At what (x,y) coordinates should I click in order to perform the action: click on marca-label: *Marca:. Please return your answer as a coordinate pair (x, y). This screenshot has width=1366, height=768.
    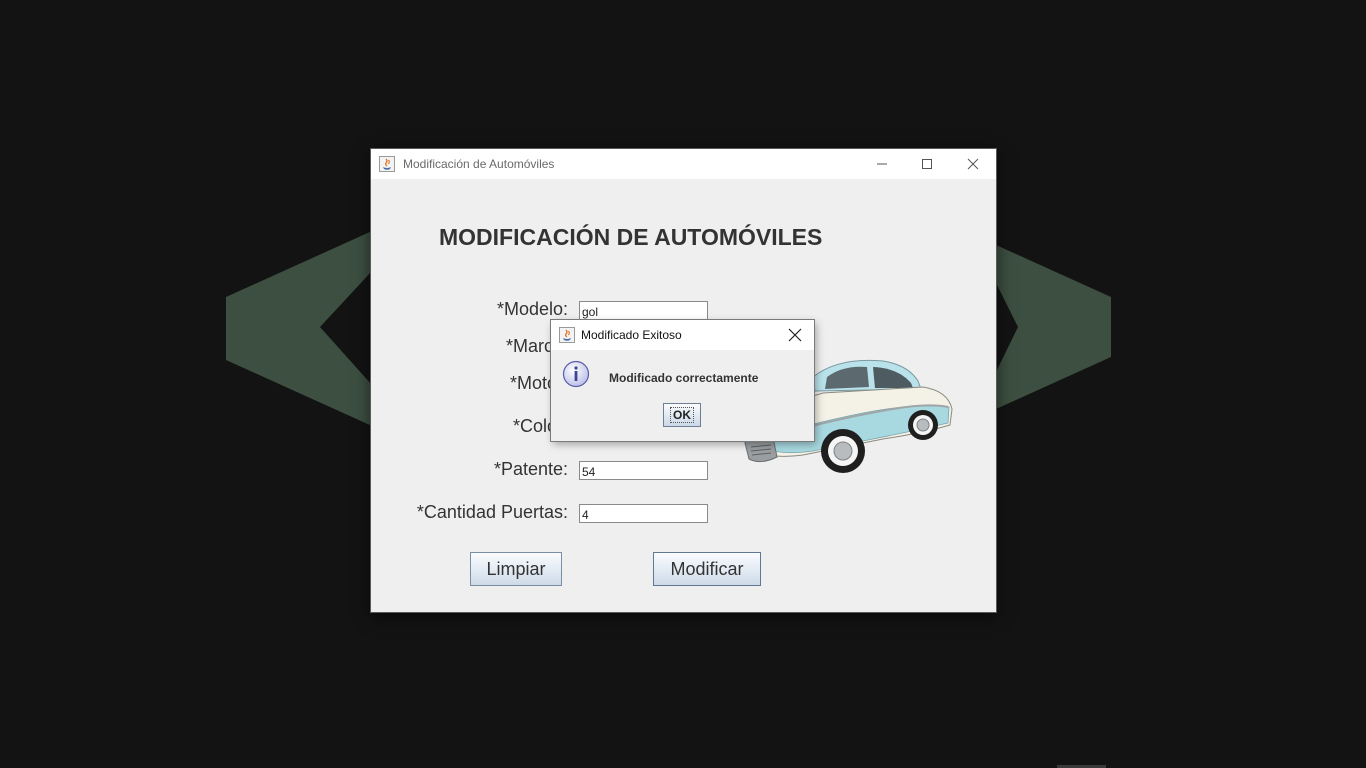
    Looking at the image, I should click on (536, 346).